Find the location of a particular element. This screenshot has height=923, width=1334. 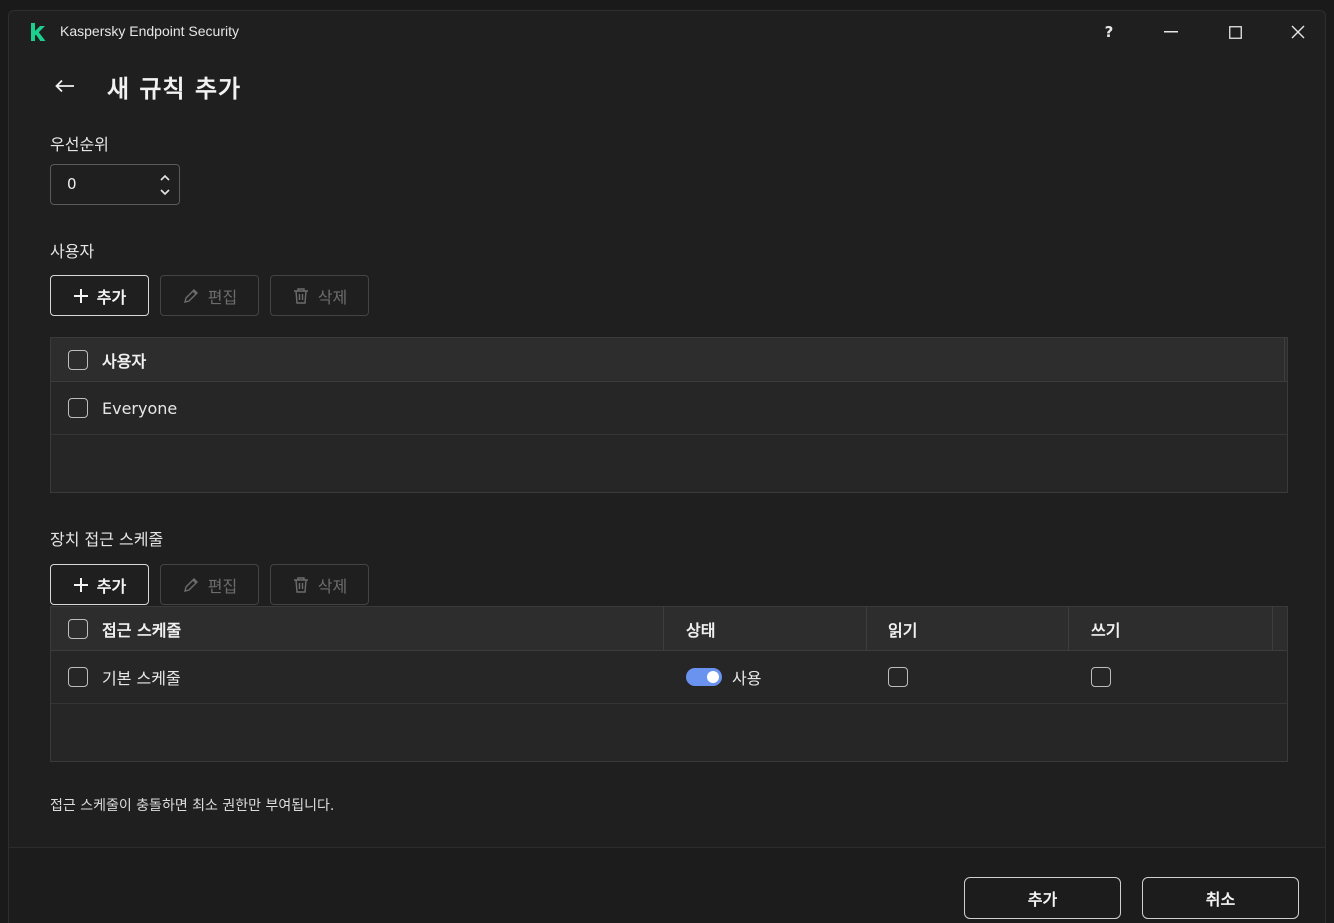

close-button is located at coordinates (1298, 32).